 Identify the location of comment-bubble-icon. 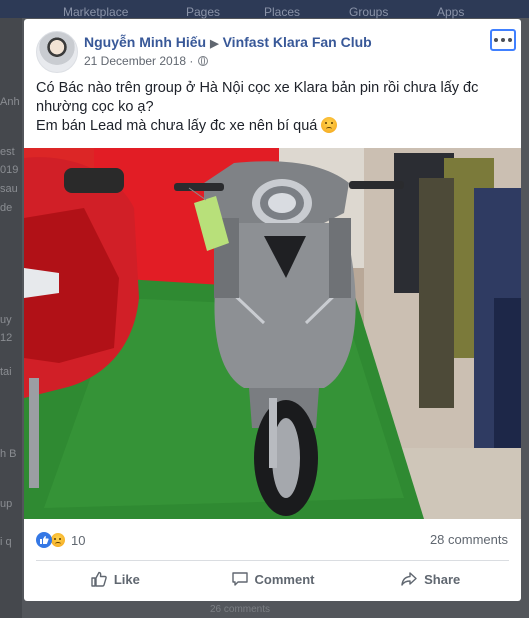
(239, 579).